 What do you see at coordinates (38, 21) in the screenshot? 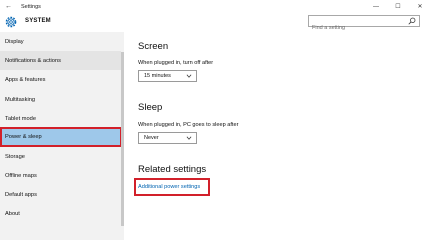
I see `page-title: SYSTEM` at bounding box center [38, 21].